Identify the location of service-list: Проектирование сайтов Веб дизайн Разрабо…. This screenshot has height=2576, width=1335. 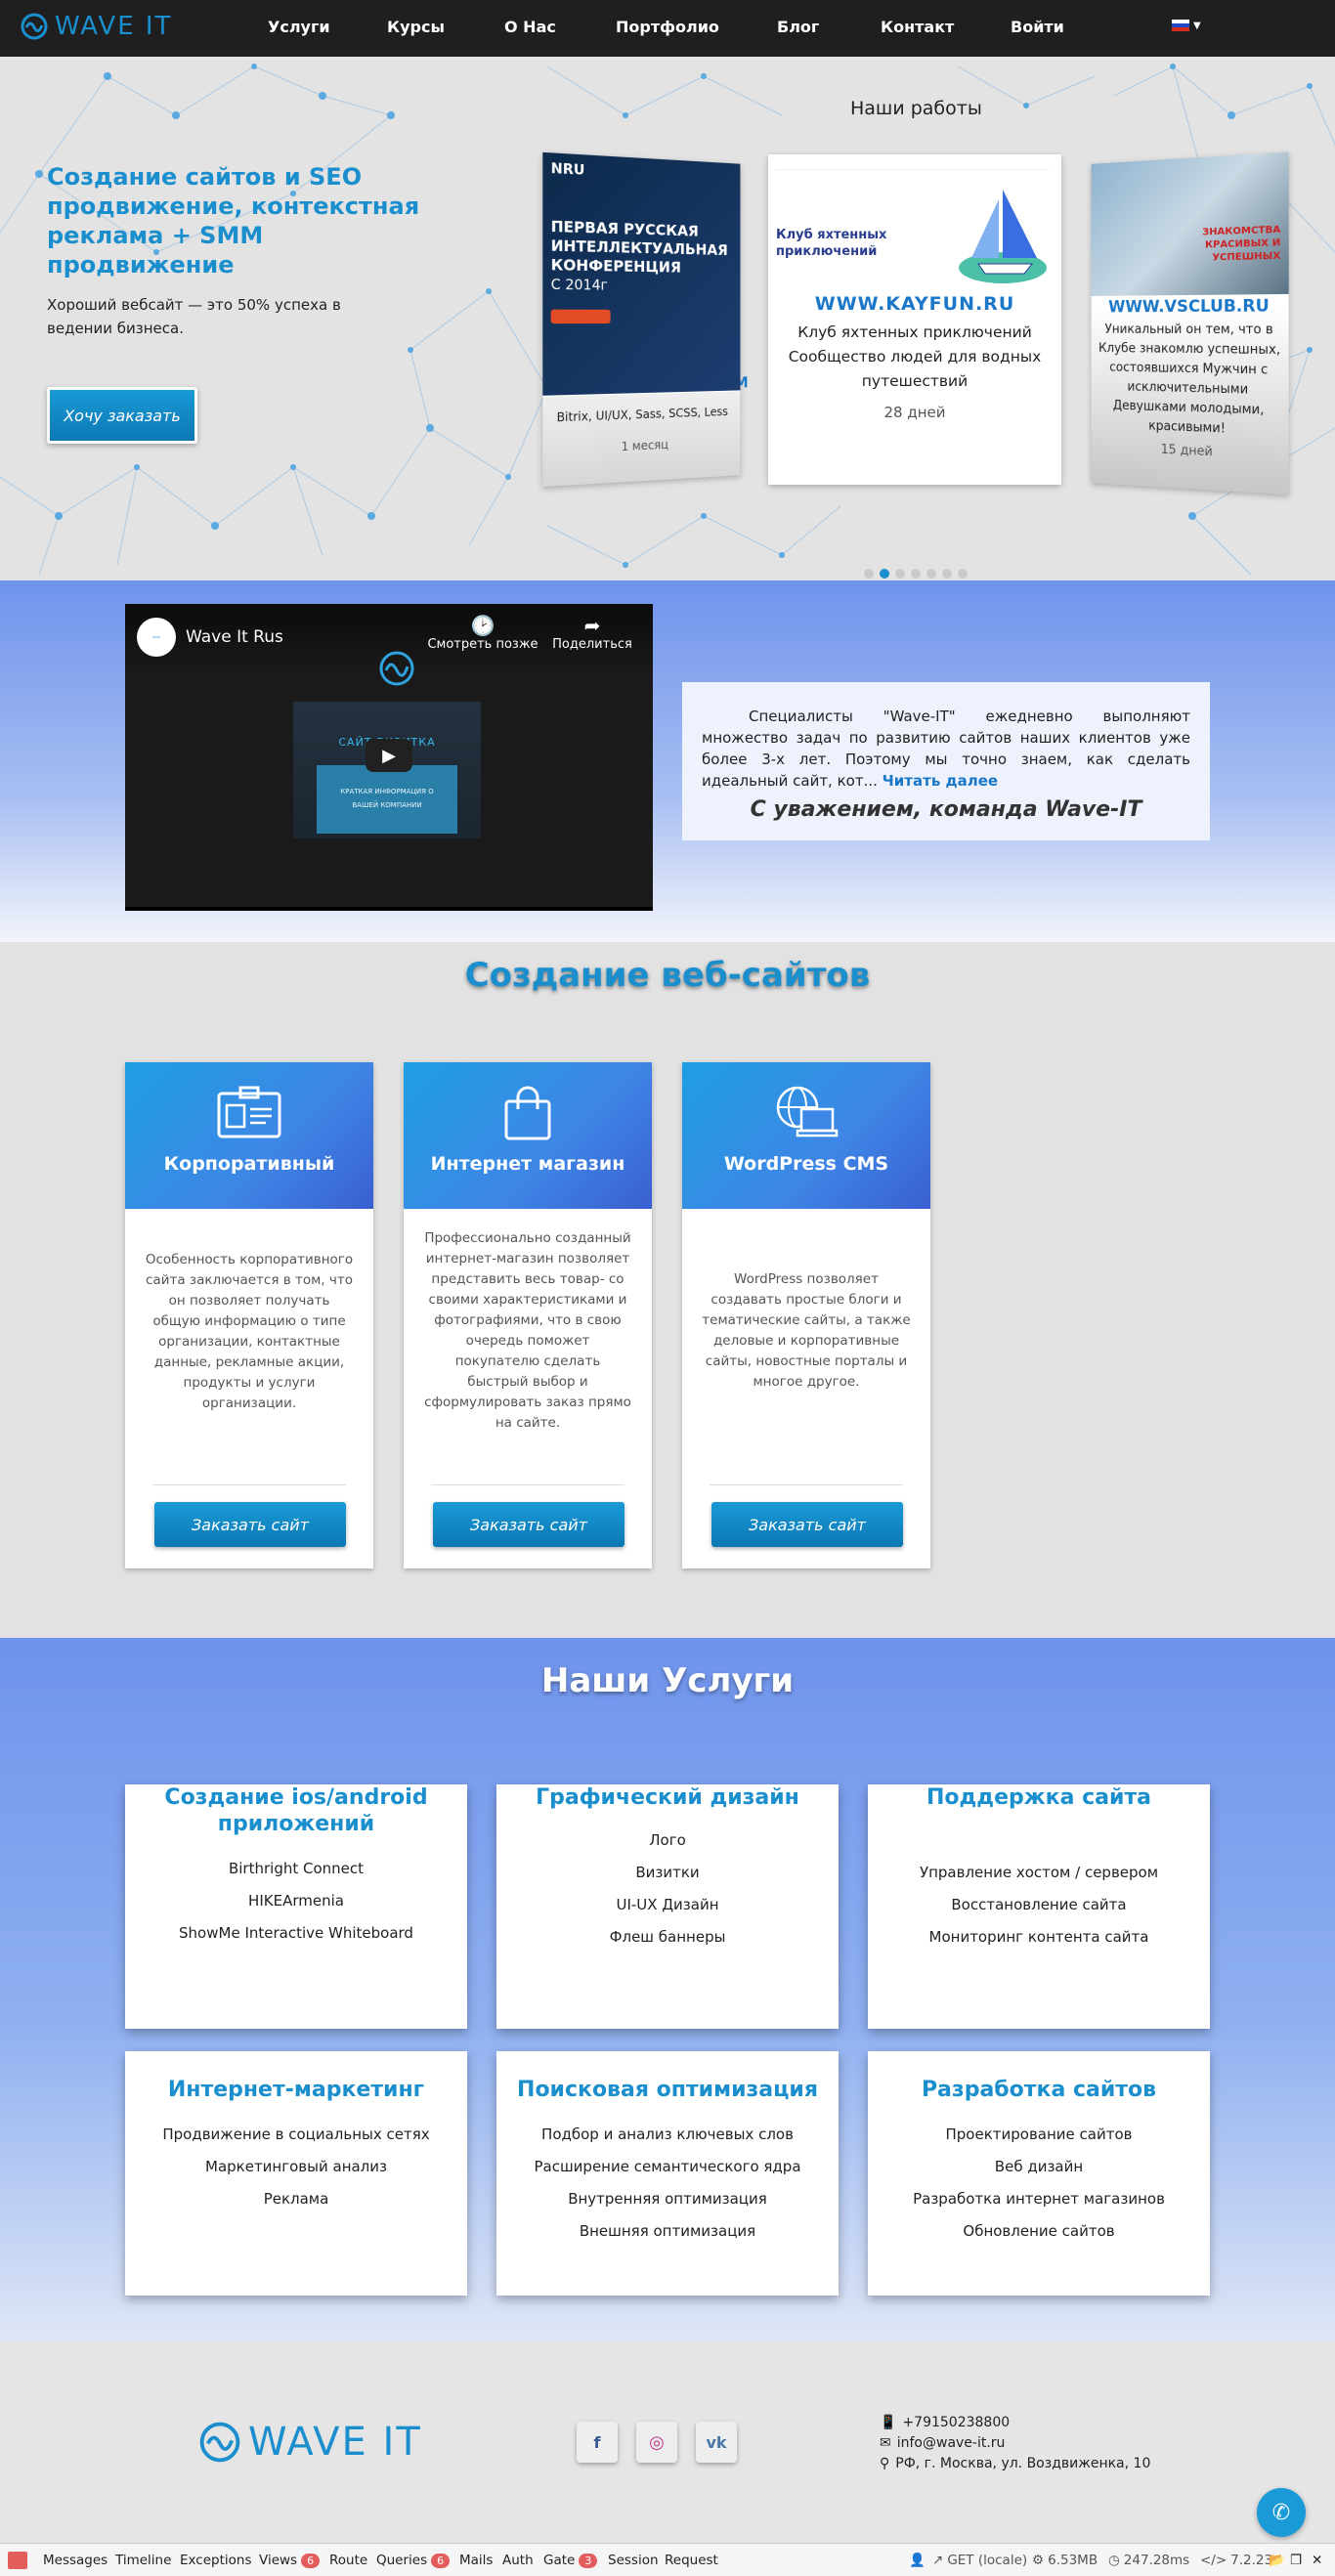
(1039, 2183).